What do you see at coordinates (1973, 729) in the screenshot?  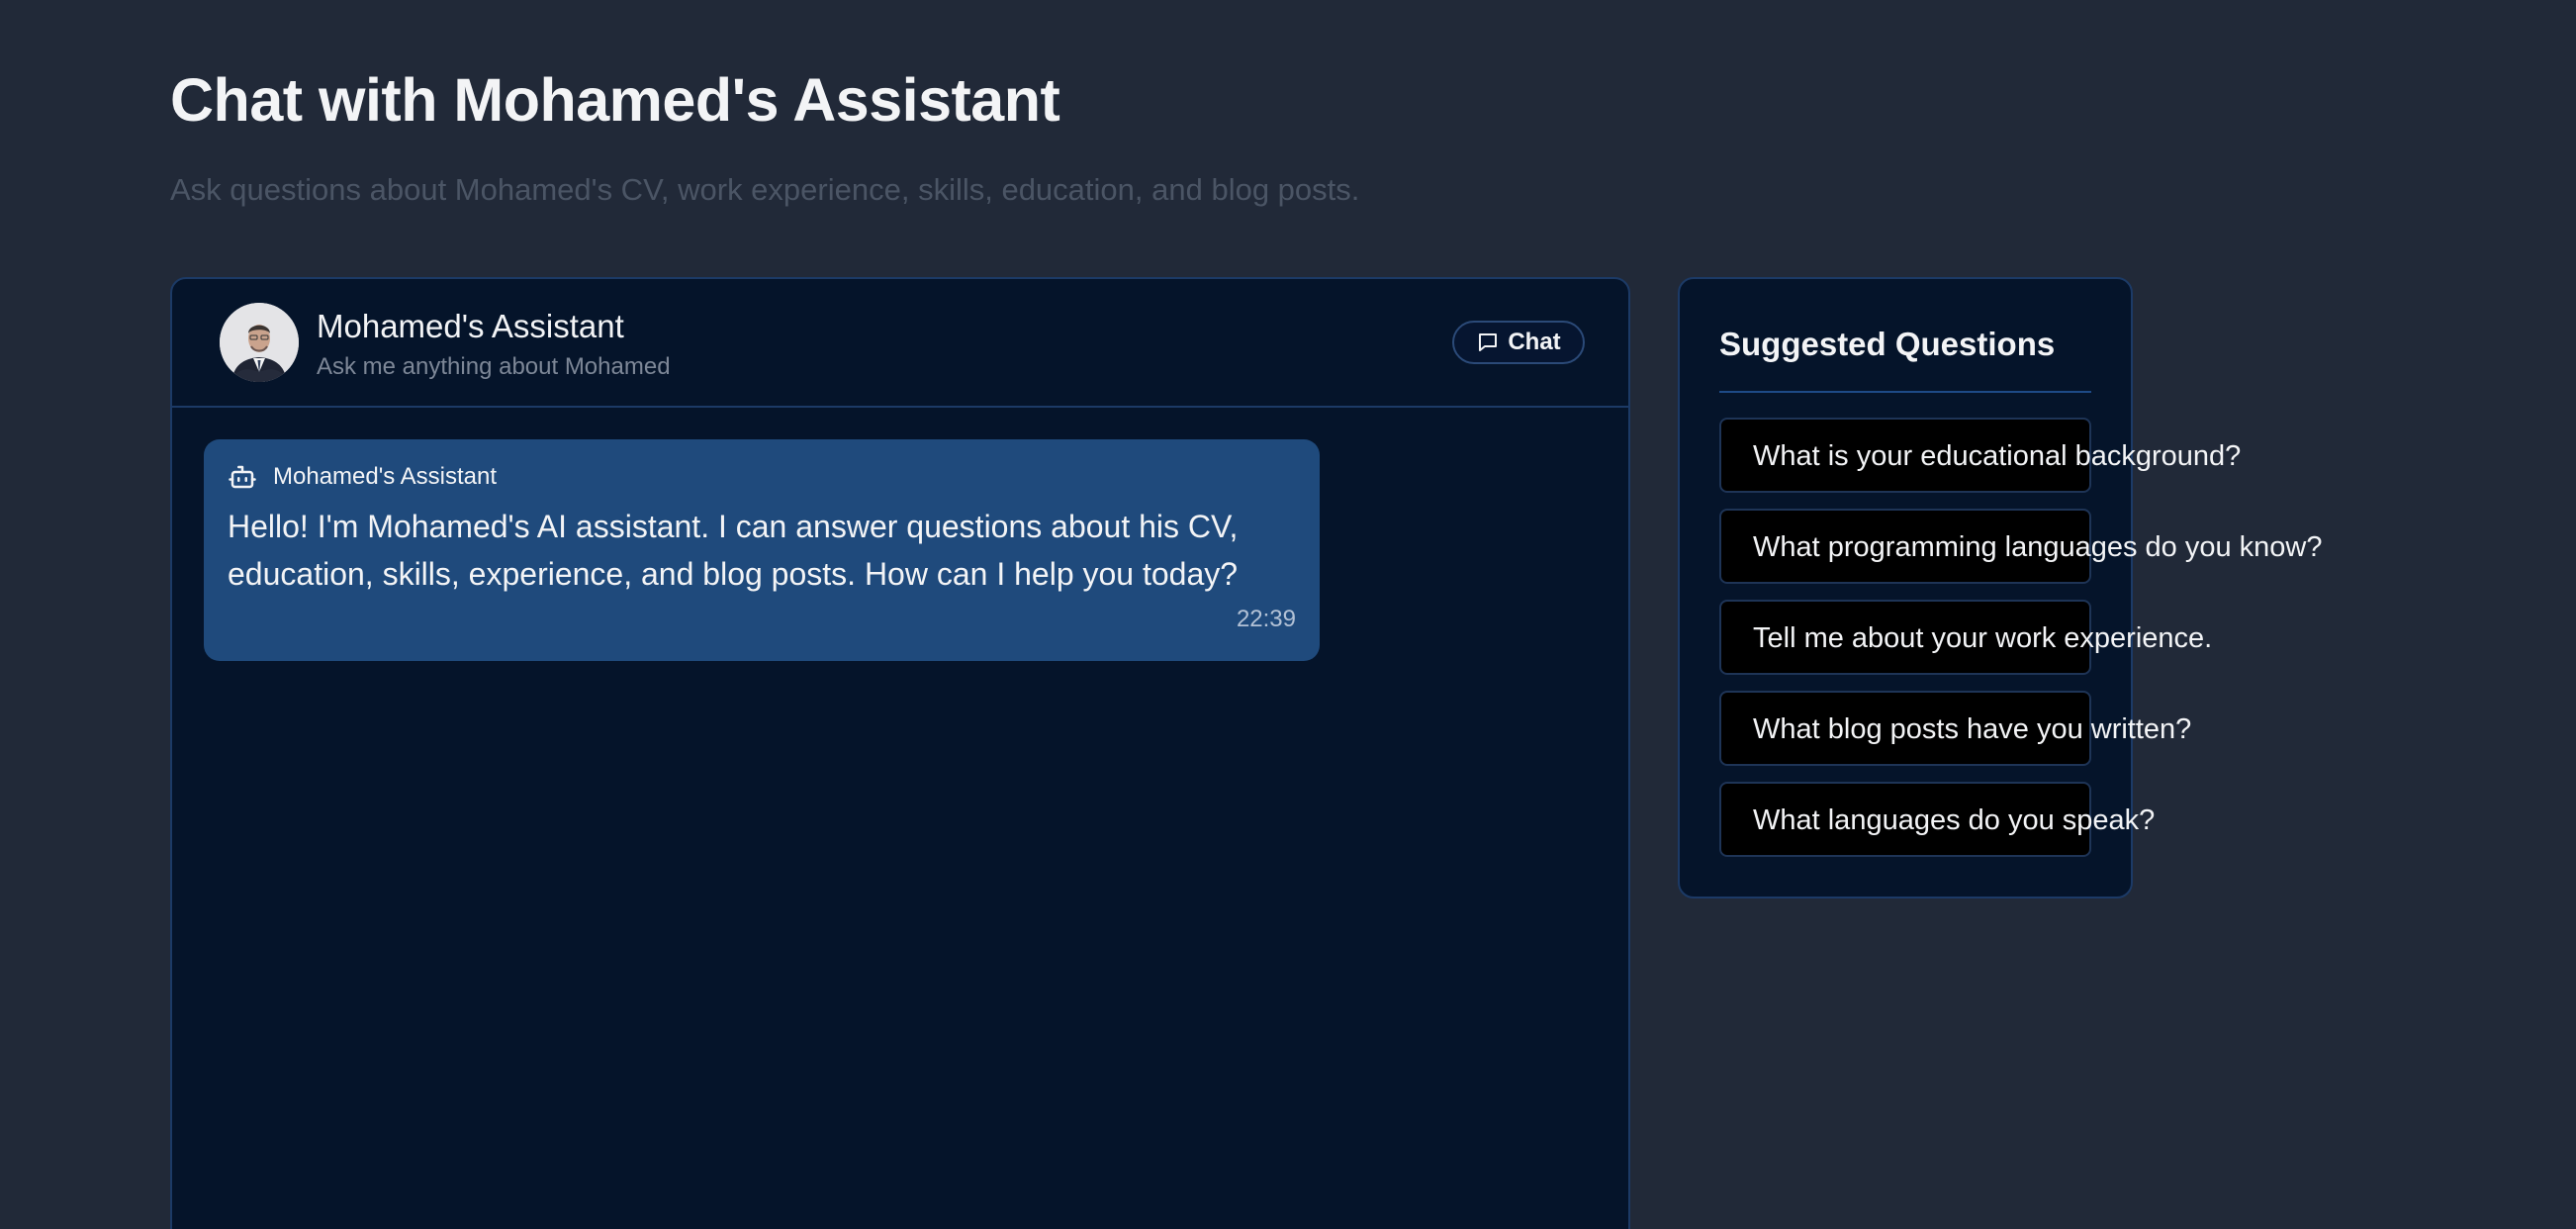 I see `suggested-question-label: What blog posts have you written?` at bounding box center [1973, 729].